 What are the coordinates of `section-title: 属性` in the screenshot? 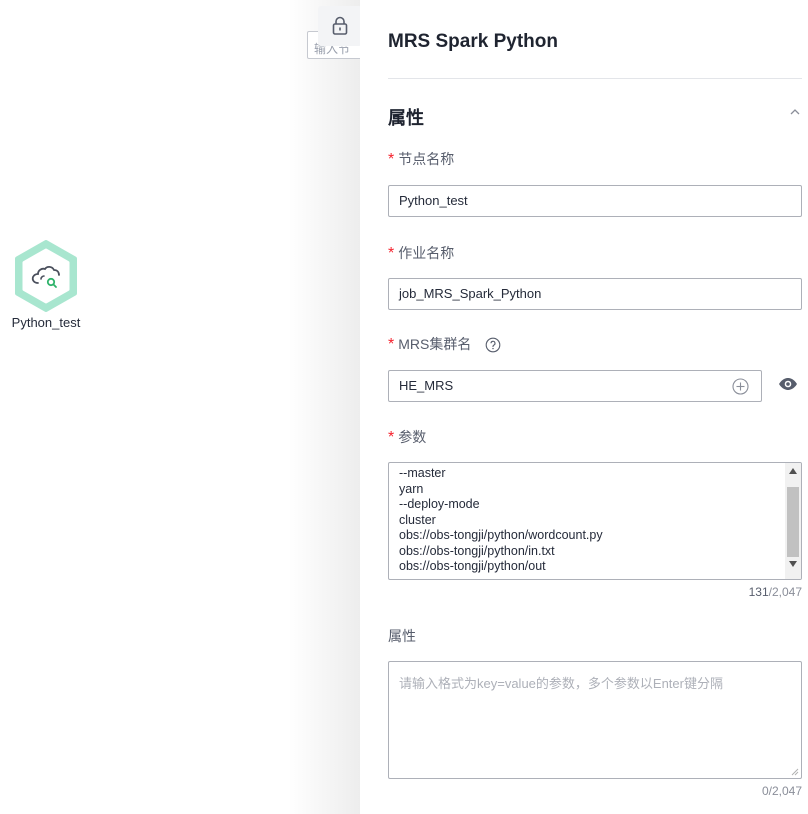 It's located at (406, 118).